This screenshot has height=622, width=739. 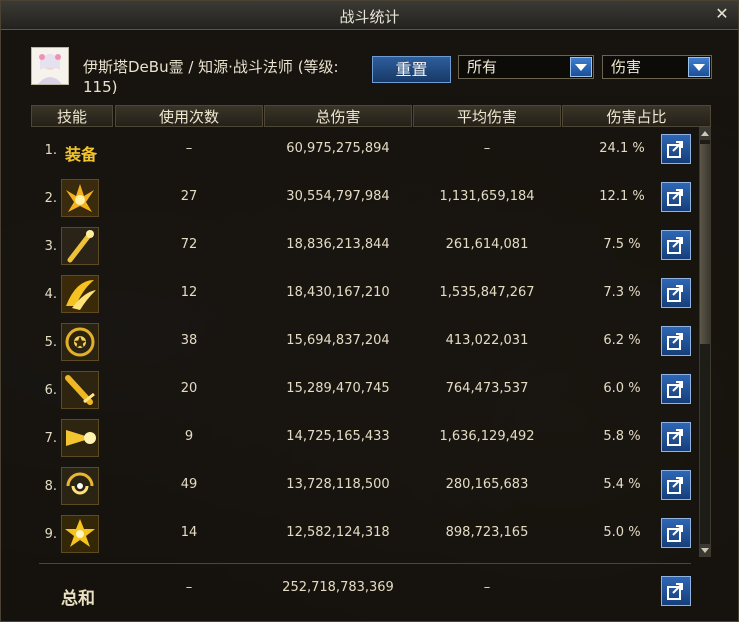 What do you see at coordinates (338, 436) in the screenshot?
I see `total-damage-value: 14,725,165,433` at bounding box center [338, 436].